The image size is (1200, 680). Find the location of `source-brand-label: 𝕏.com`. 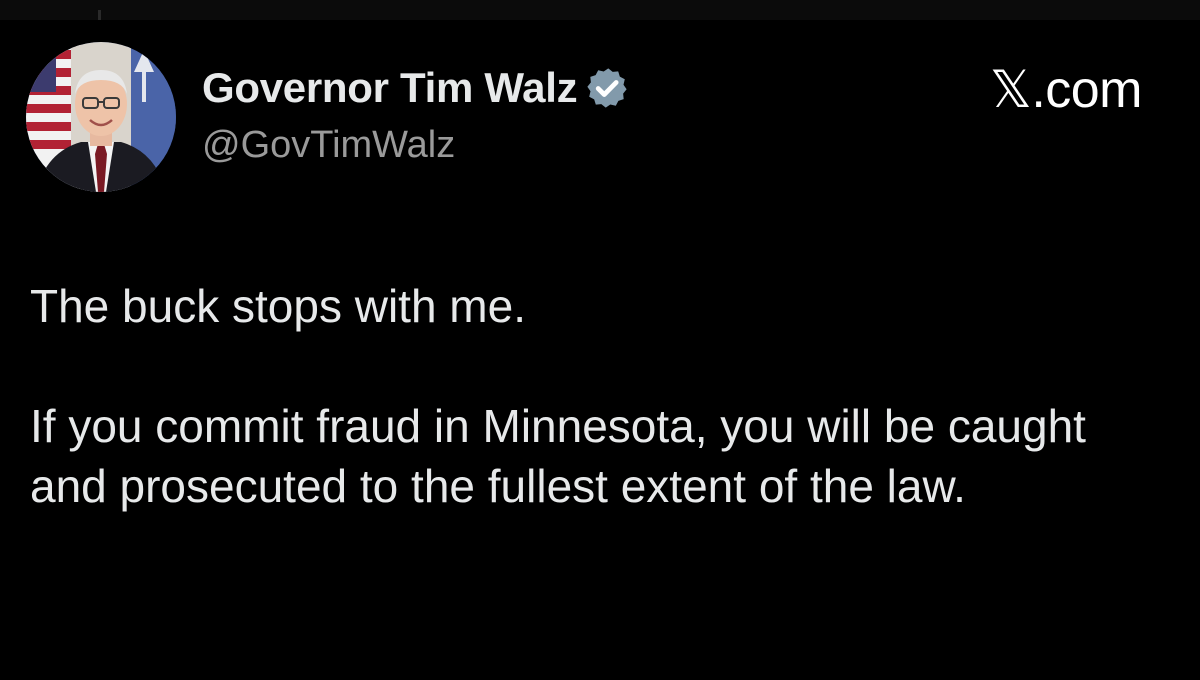

source-brand-label: 𝕏.com is located at coordinates (1066, 90).